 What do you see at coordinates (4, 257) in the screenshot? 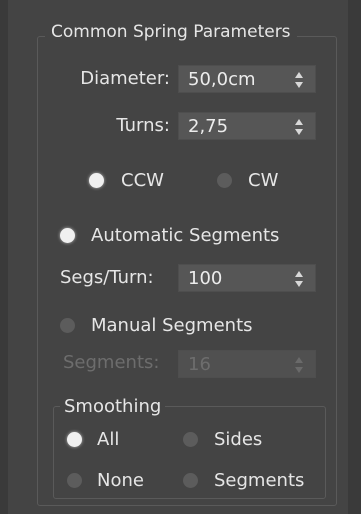
I see `left-edge` at bounding box center [4, 257].